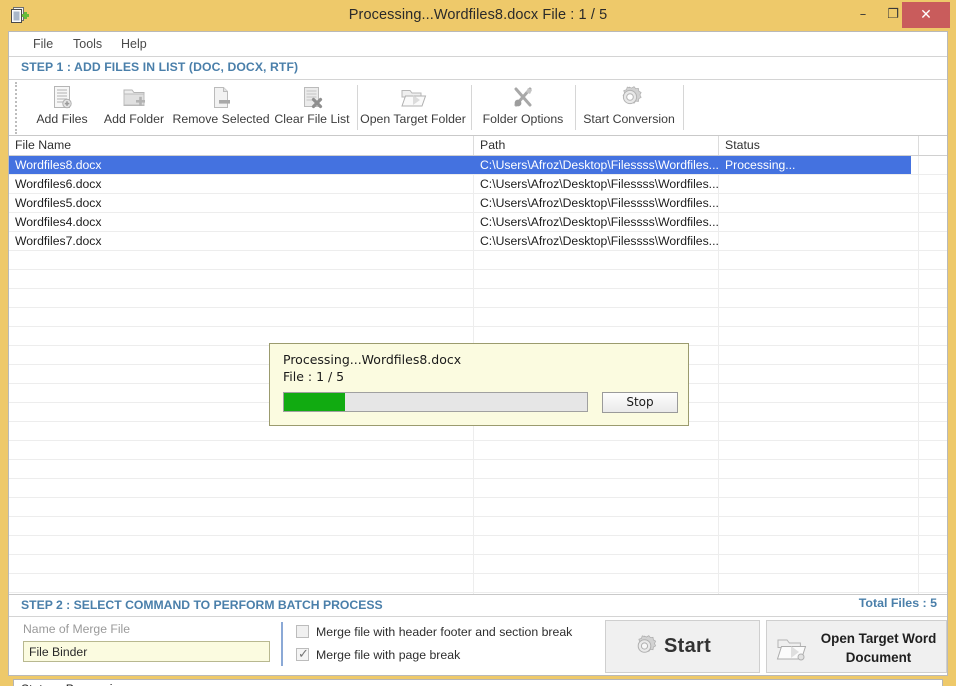 The height and width of the screenshot is (686, 956). I want to click on menu-item-tools: Tools, so click(87, 44).